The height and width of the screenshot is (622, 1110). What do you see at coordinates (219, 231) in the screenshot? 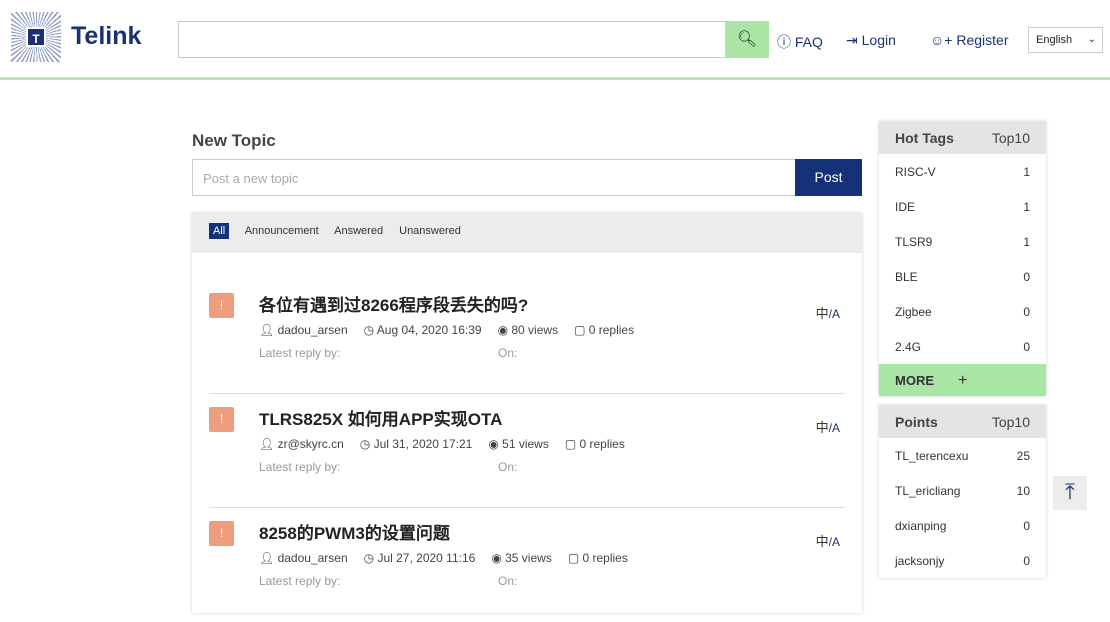
I see `tab-all: All` at bounding box center [219, 231].